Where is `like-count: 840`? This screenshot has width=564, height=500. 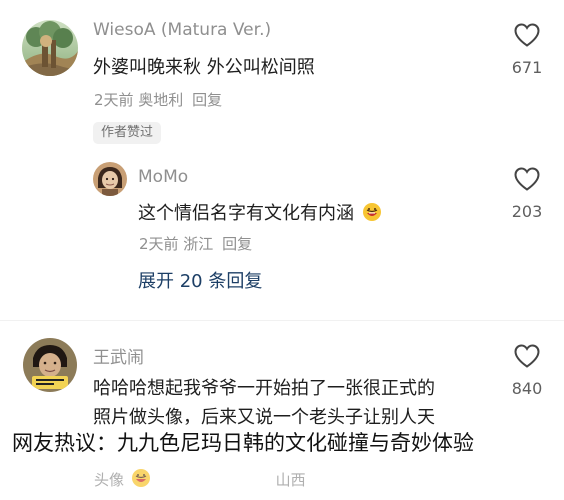
like-count: 840 is located at coordinates (527, 388).